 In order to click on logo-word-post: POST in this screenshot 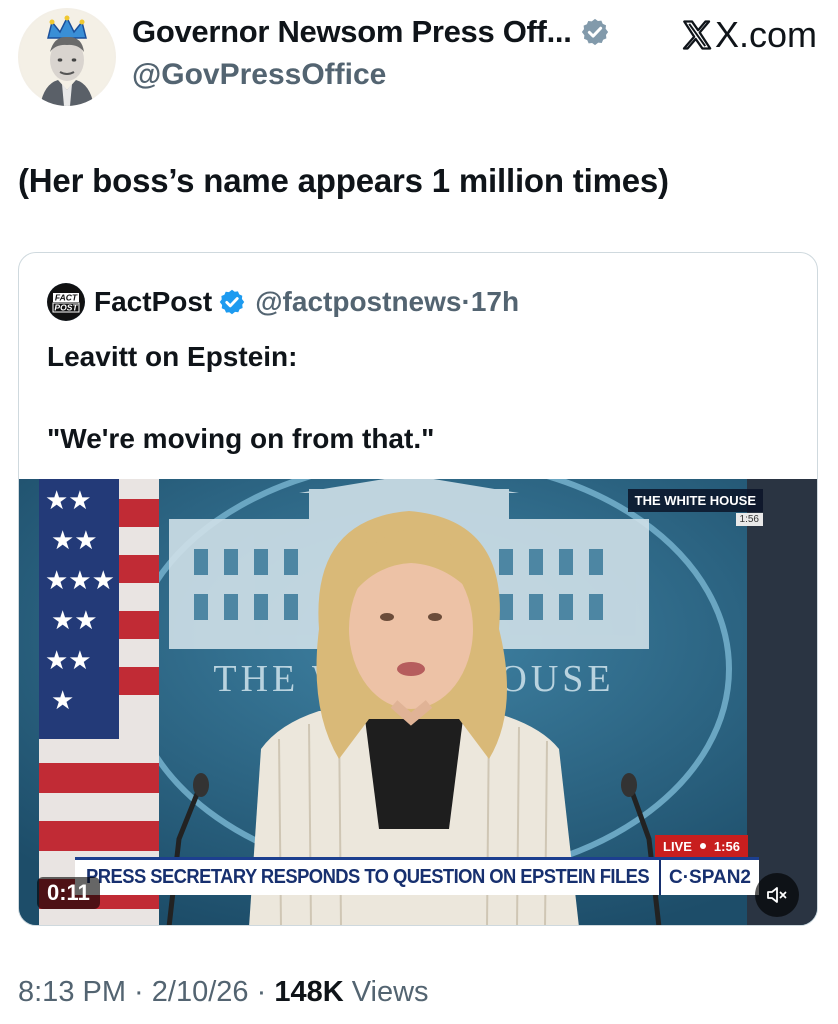, I will do `click(66, 308)`.